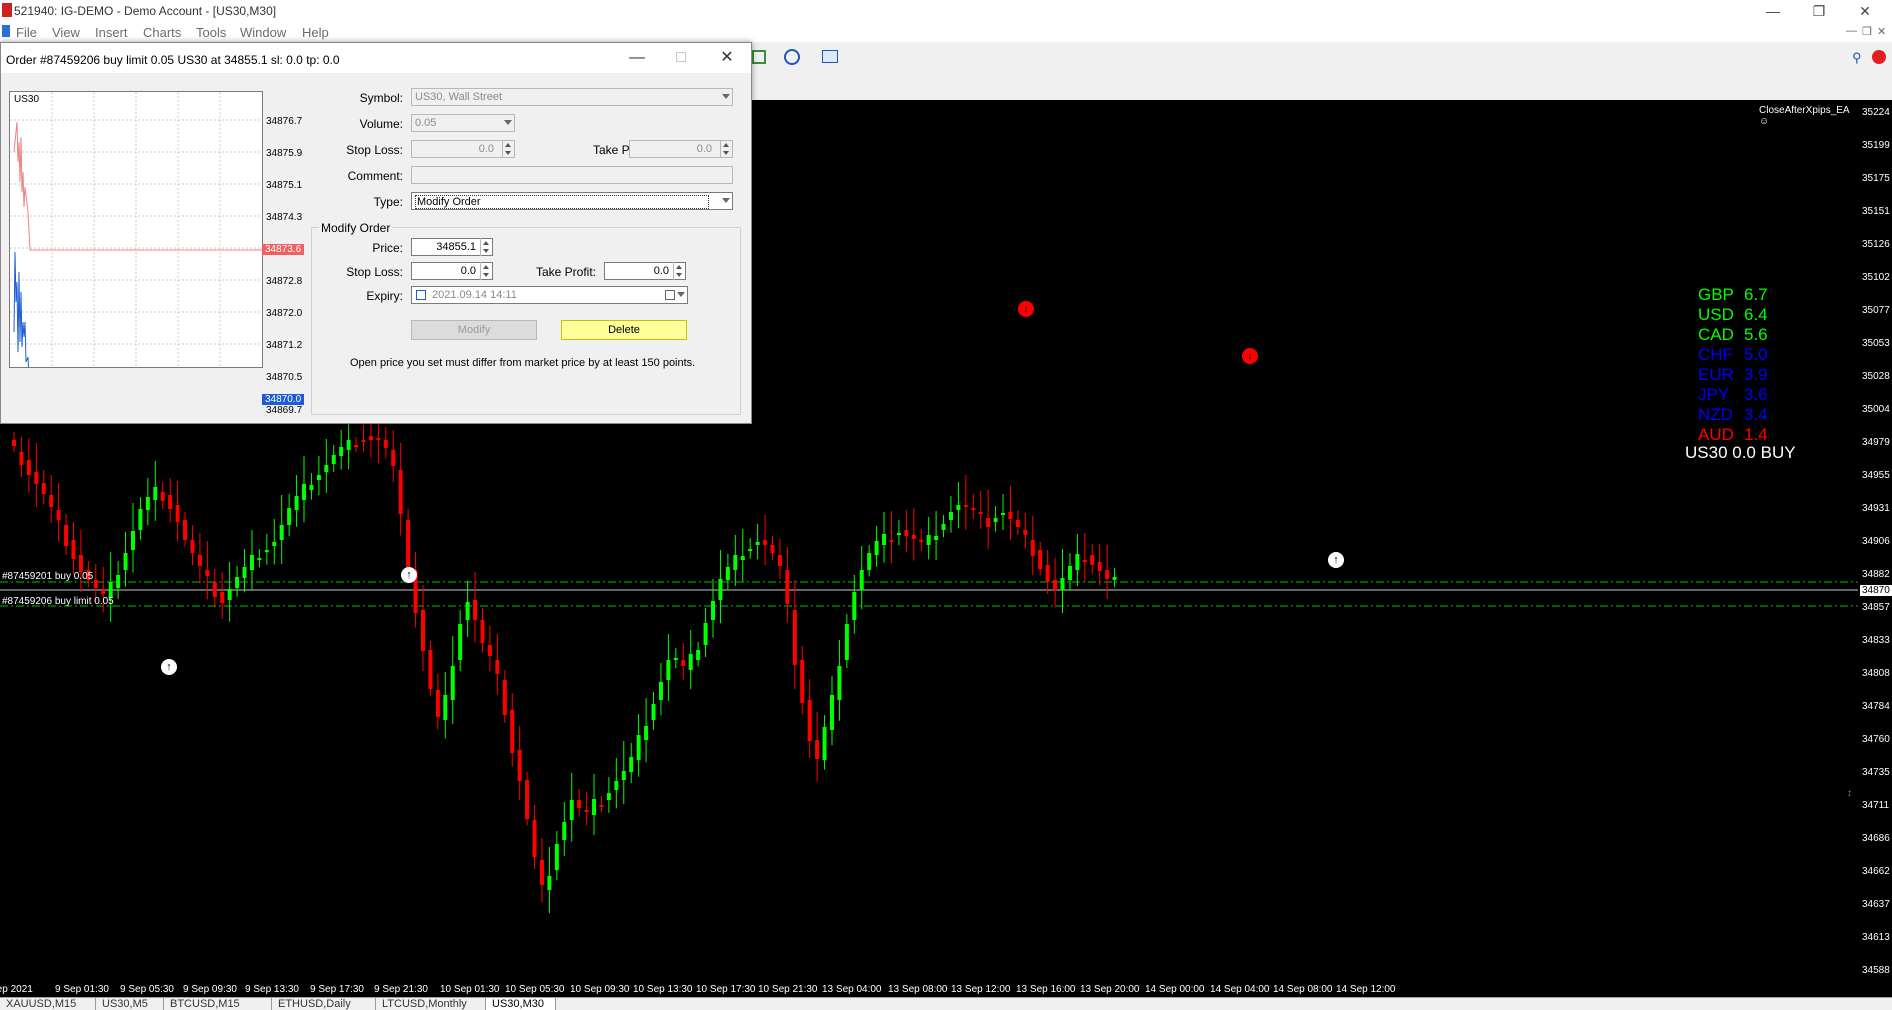 Image resolution: width=1892 pixels, height=1010 pixels. What do you see at coordinates (1756, 314) in the screenshot?
I see `currency-strength-value: 6.4` at bounding box center [1756, 314].